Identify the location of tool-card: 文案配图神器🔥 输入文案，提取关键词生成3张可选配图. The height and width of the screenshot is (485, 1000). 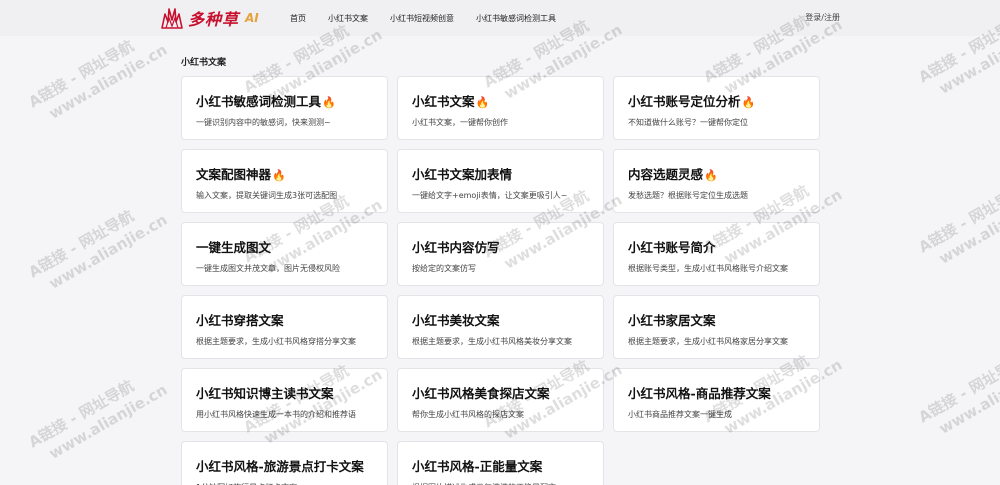
(284, 181).